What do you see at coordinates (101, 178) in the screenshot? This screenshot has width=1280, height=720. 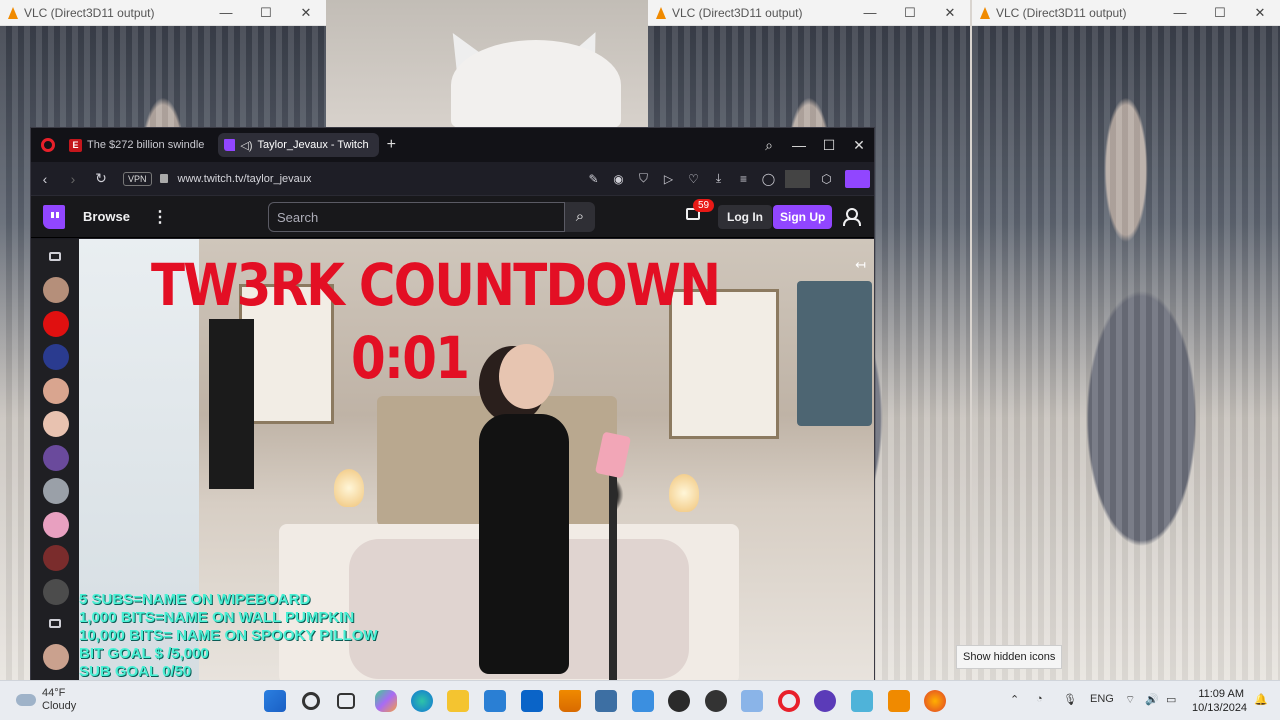 I see `reload-icon: ↻` at bounding box center [101, 178].